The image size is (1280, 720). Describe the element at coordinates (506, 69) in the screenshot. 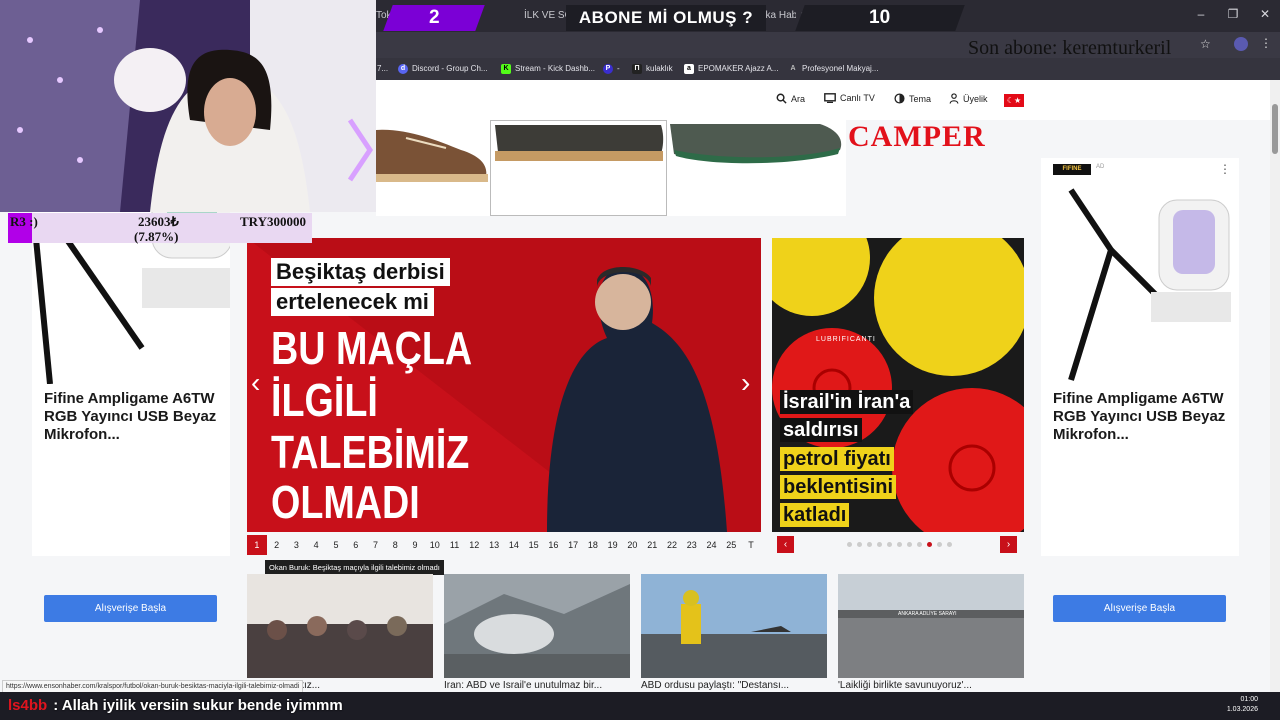

I see `kick-icon: K` at that location.